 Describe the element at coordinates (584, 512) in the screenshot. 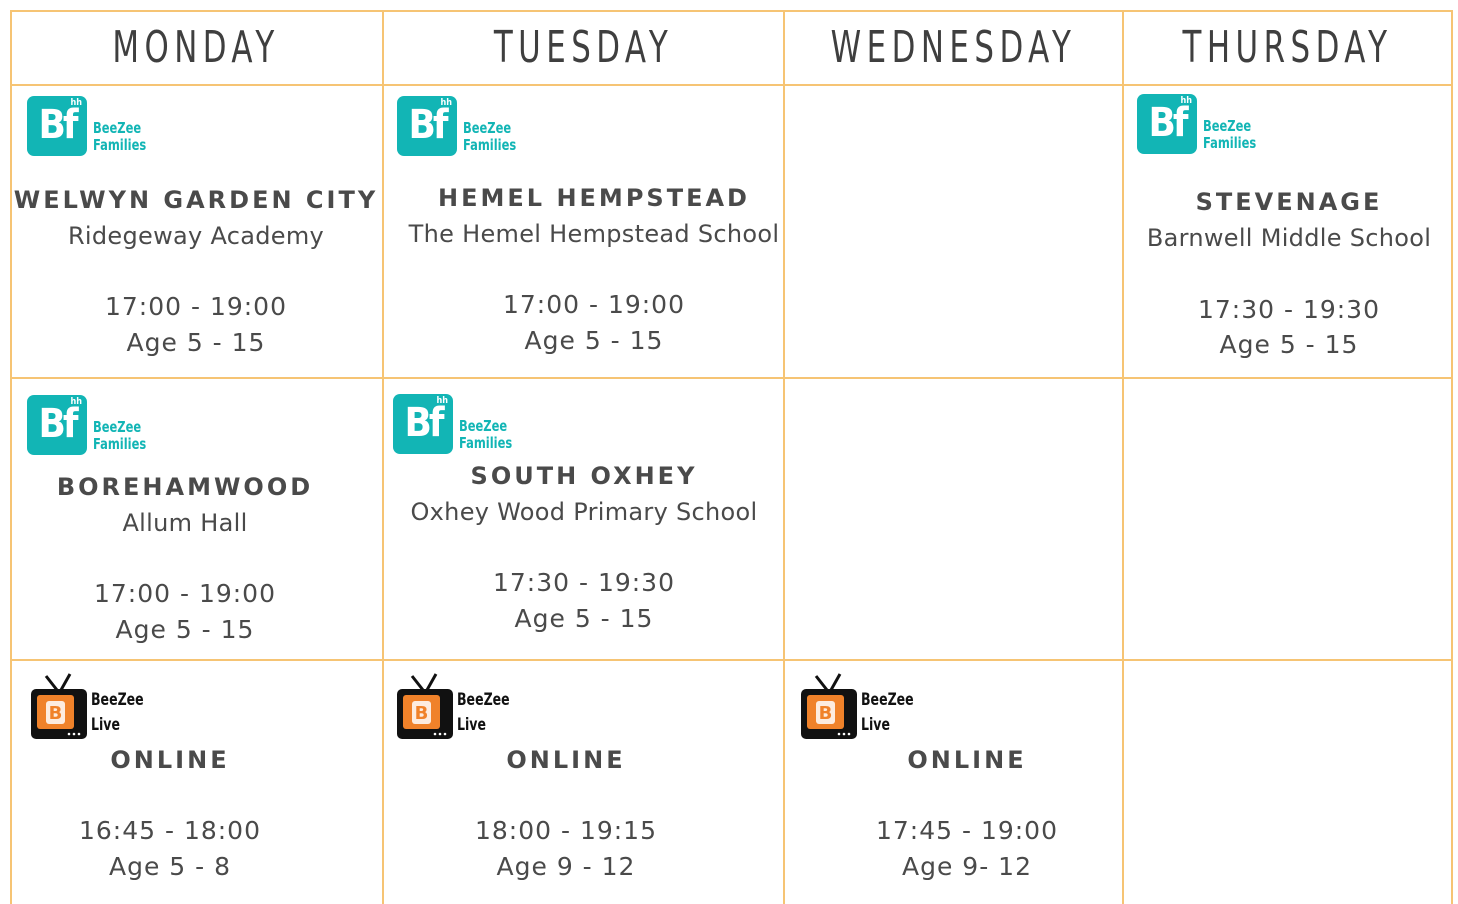

I see `session-venue: Oxhey Wood Primary School` at that location.